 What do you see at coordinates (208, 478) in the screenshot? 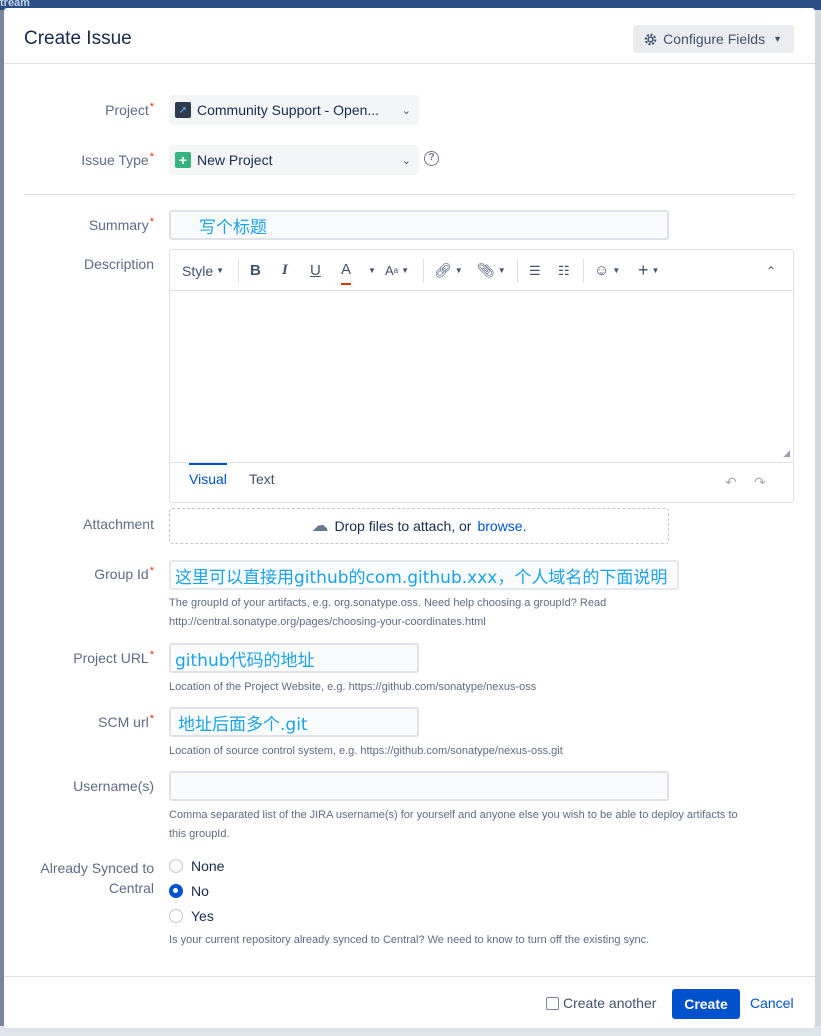
I see `tab-visual: Visual` at bounding box center [208, 478].